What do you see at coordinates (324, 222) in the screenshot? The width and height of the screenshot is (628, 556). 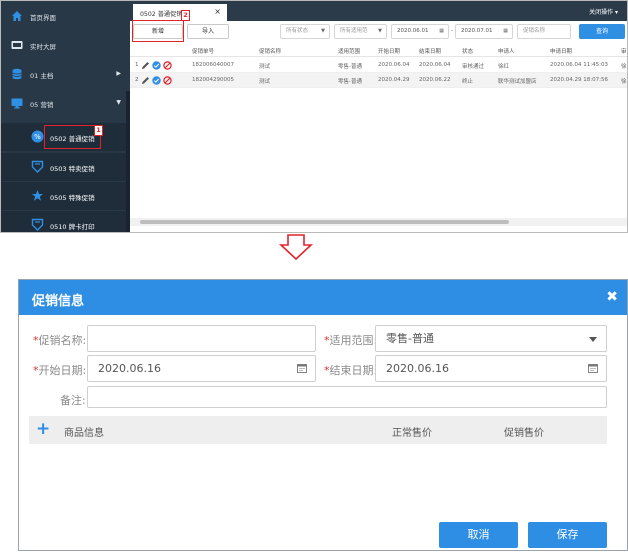 I see `scrollbar-thumb` at bounding box center [324, 222].